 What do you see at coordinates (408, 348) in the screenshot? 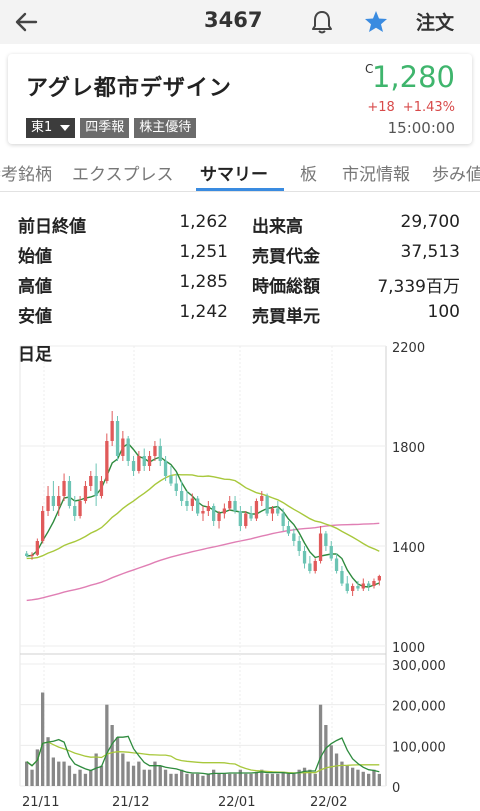
I see `price-tick-label: 2200` at bounding box center [408, 348].